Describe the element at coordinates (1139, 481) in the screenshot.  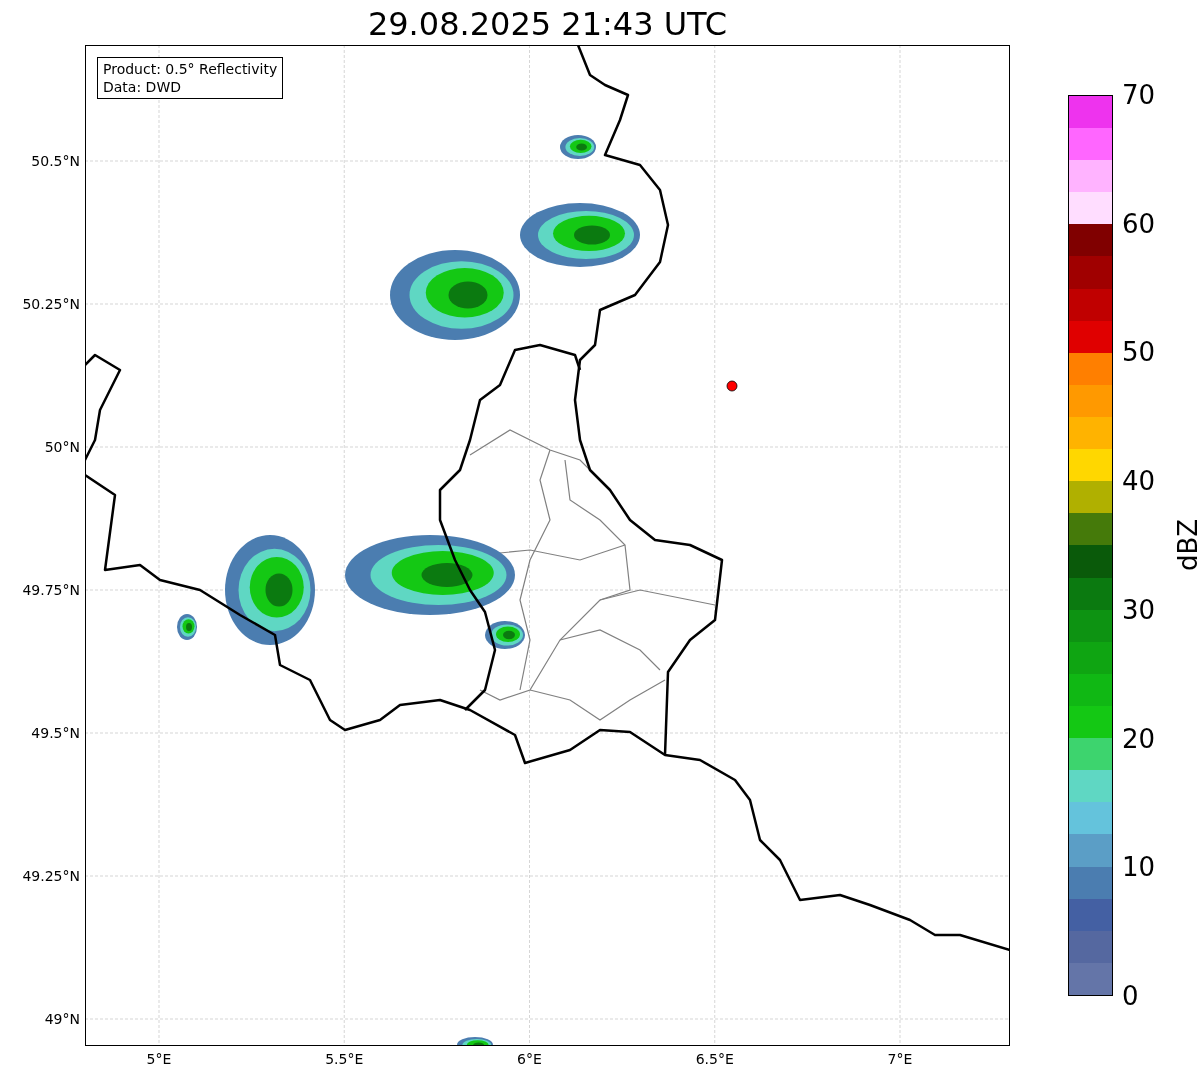
I see `colorbar-label: 40` at that location.